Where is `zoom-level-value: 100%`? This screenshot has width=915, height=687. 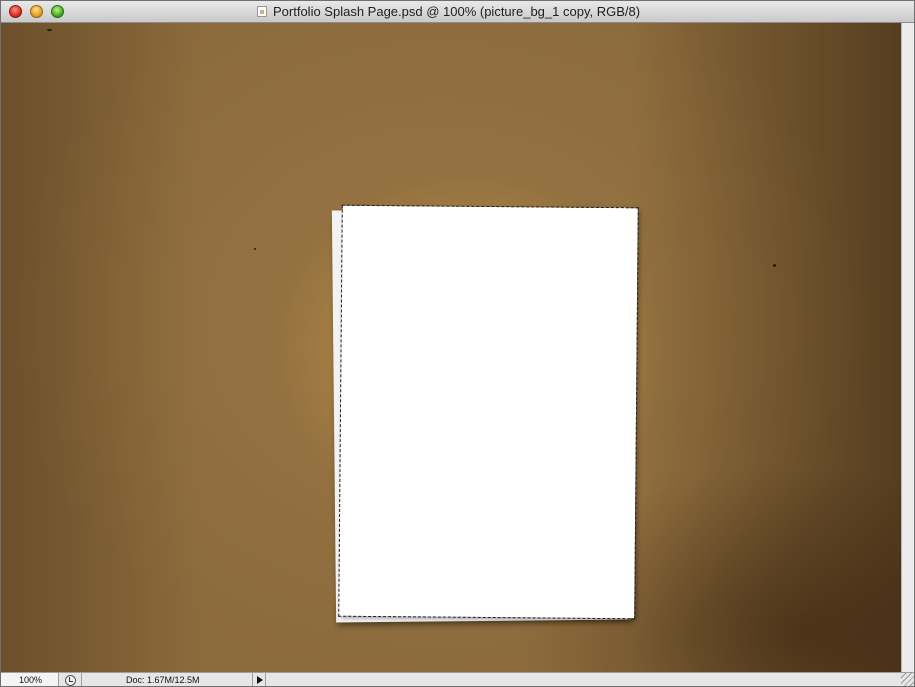 zoom-level-value: 100% is located at coordinates (31, 680).